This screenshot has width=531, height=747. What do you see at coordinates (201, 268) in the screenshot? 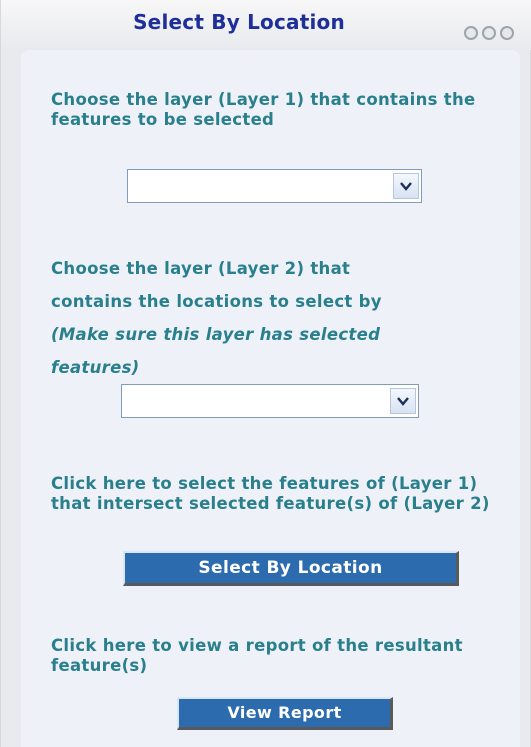
I see `layer2-instruction-line1: Choose the layer (Layer 2) that` at bounding box center [201, 268].